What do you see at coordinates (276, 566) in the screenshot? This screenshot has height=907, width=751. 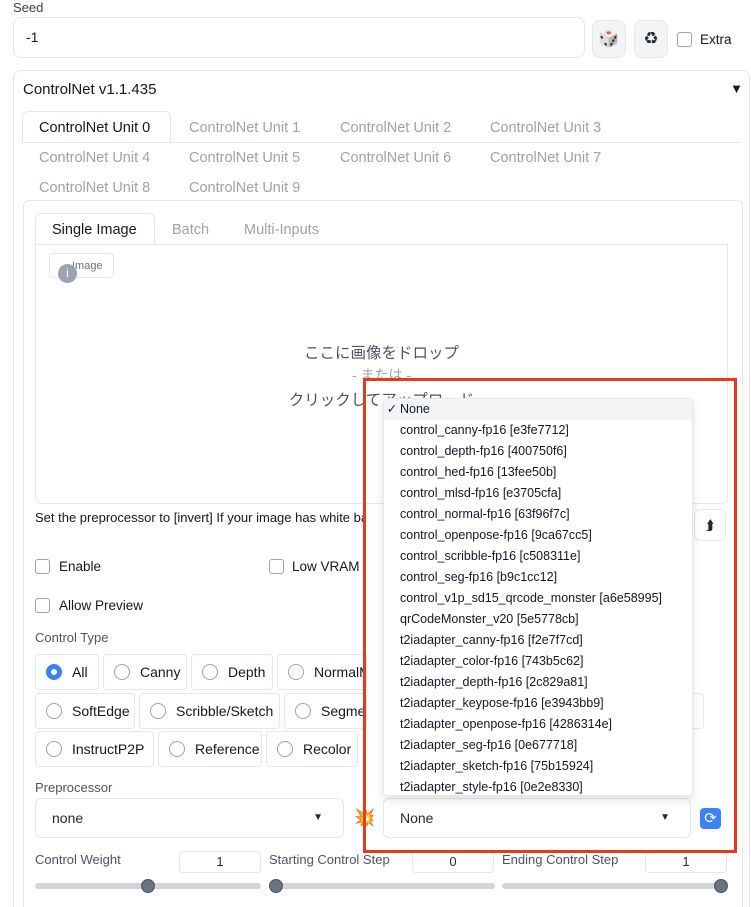 I see `low-vram-checkbox` at bounding box center [276, 566].